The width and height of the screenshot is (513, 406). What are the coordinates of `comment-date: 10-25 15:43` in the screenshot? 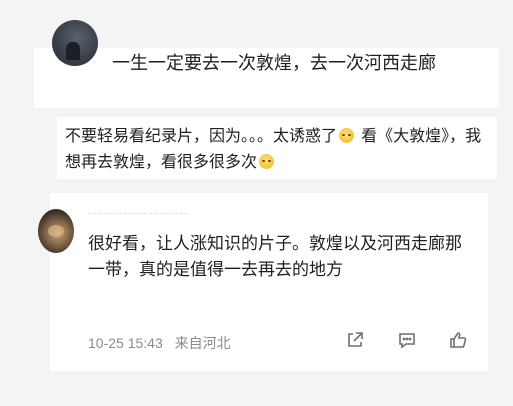 It's located at (125, 343).